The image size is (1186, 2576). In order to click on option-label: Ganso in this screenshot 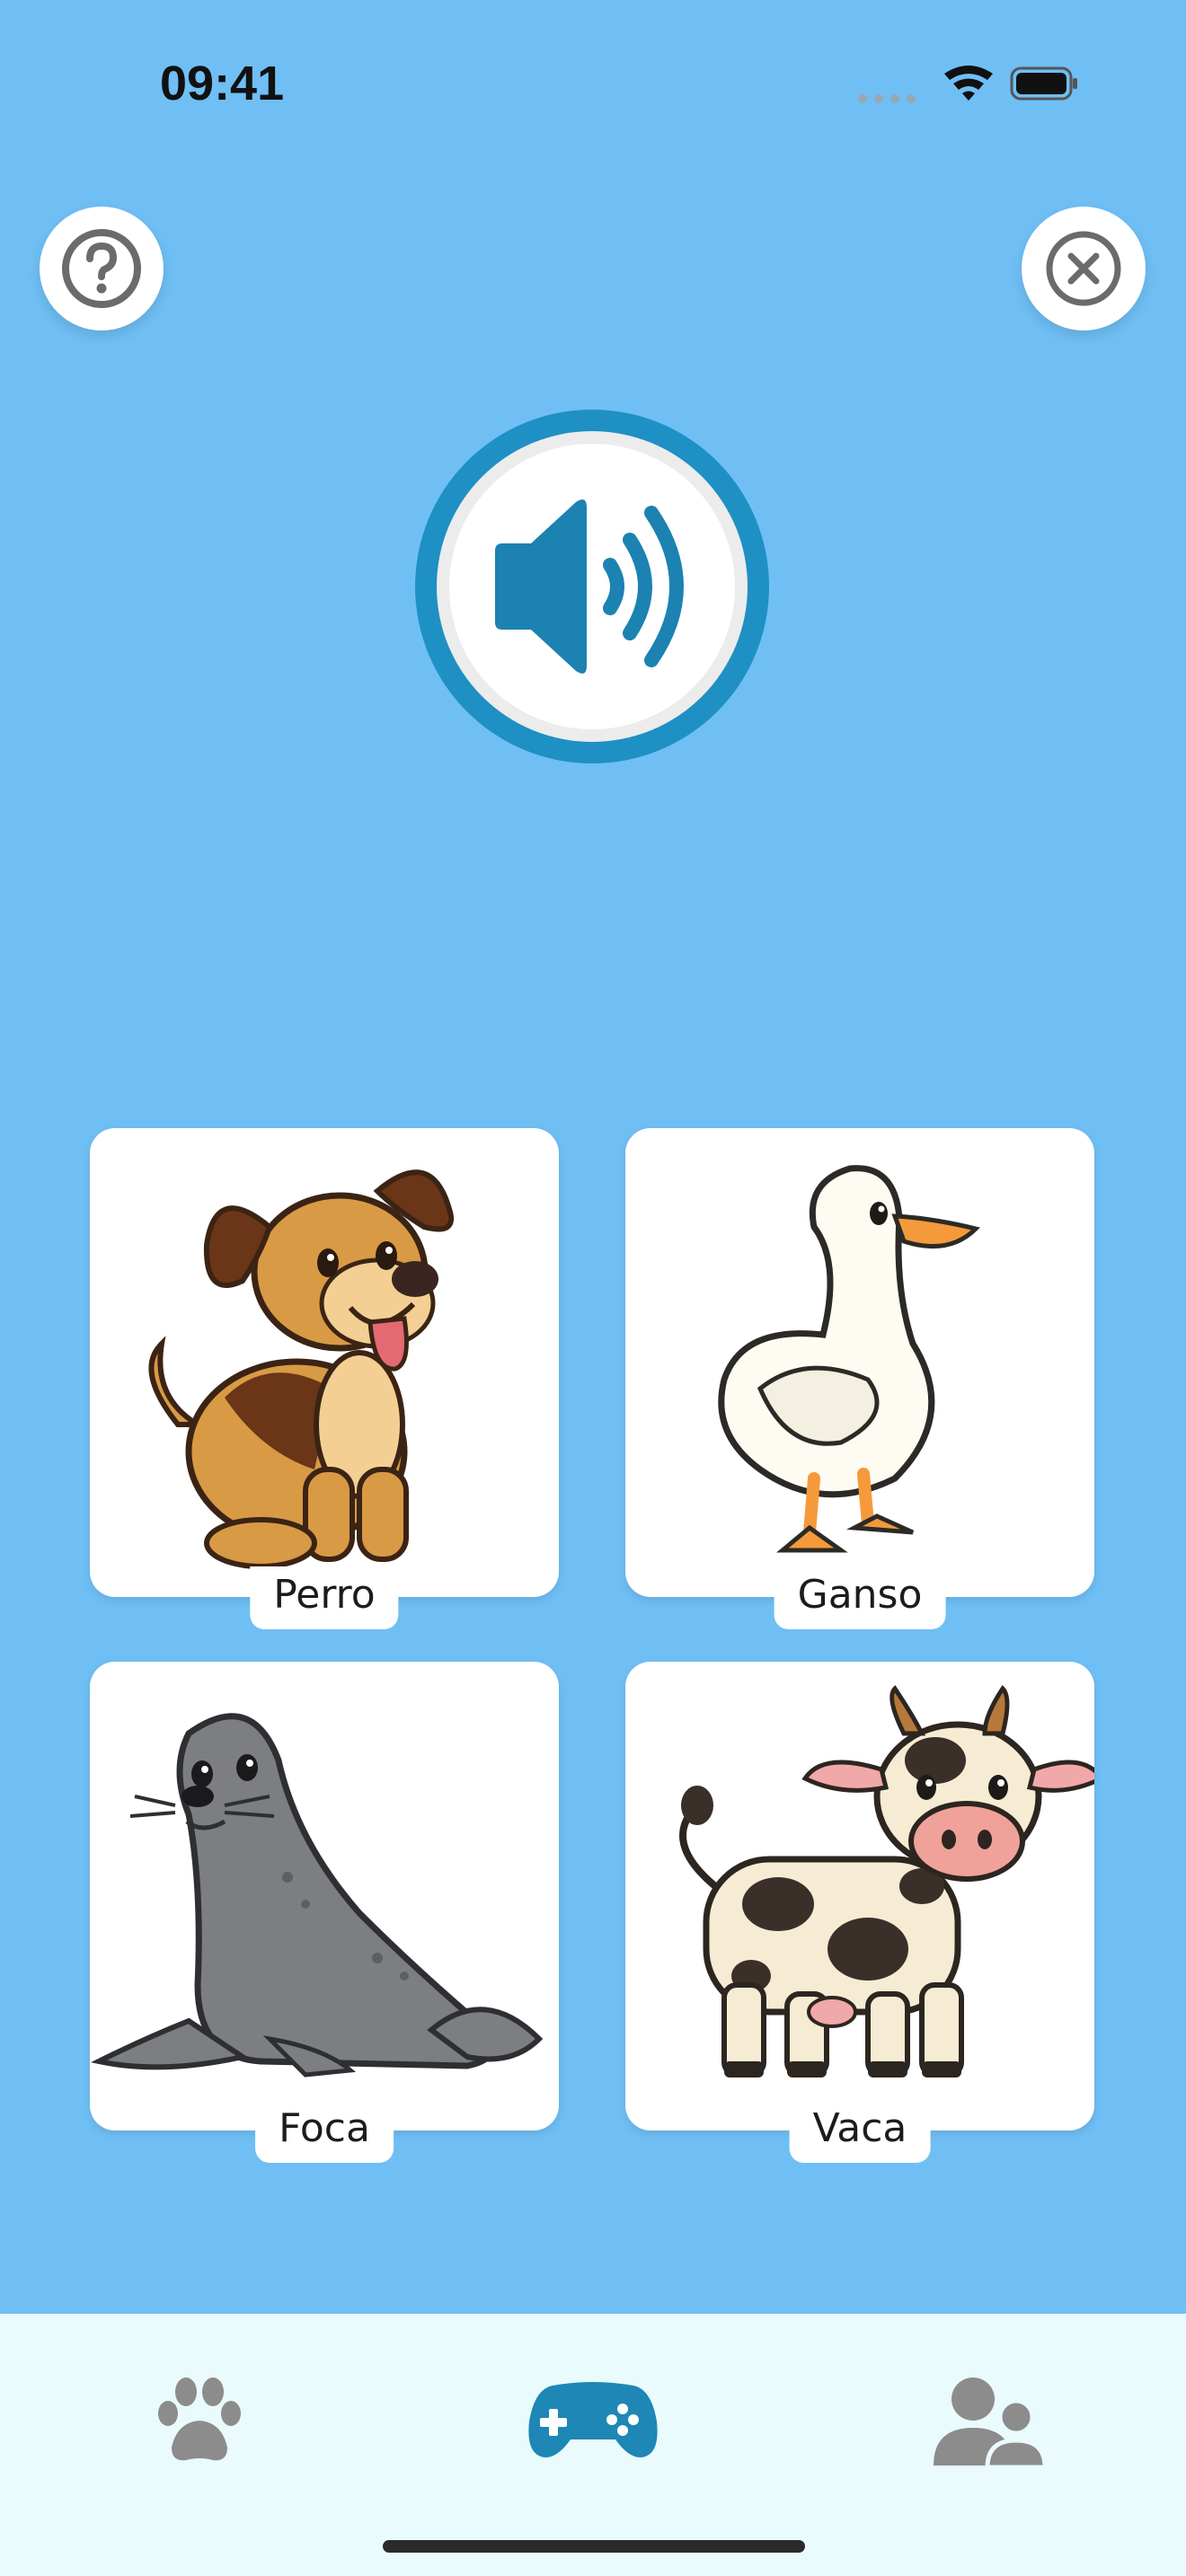, I will do `click(860, 1597)`.